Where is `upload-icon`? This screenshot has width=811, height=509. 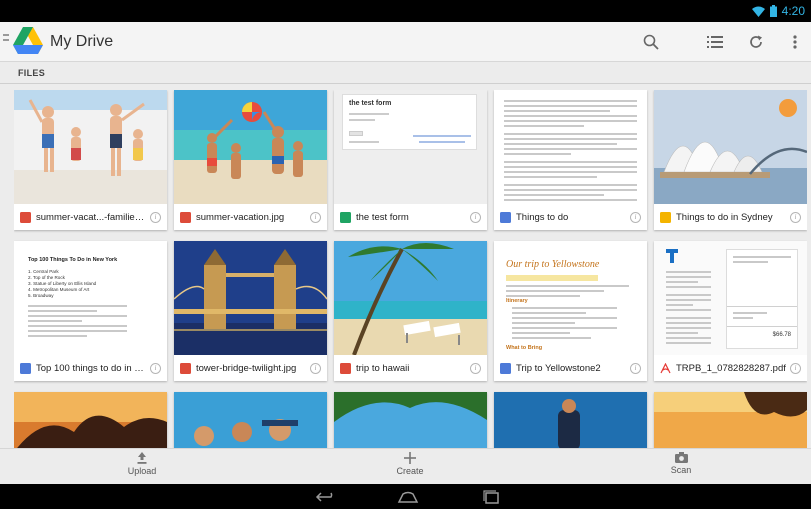
upload-icon is located at coordinates (142, 458).